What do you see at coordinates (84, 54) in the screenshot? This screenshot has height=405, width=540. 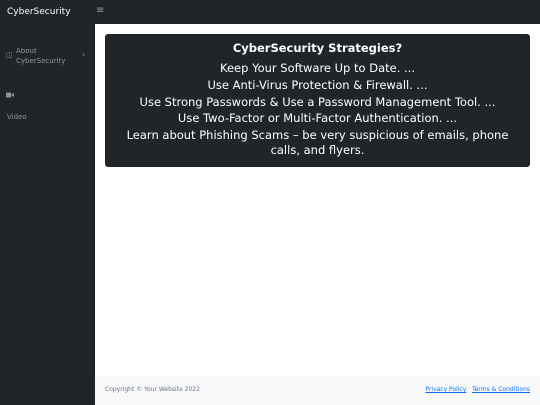 I see `chevron-right-icon: ›` at bounding box center [84, 54].